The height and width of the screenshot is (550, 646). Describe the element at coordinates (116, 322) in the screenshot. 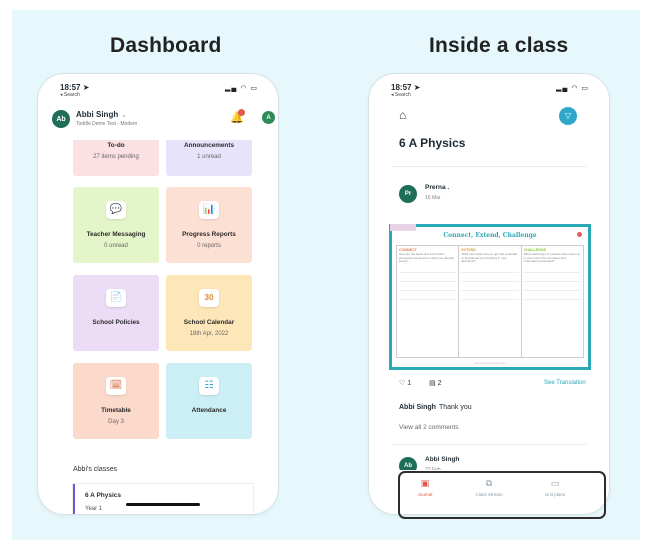

I see `card-title: School Policies` at that location.